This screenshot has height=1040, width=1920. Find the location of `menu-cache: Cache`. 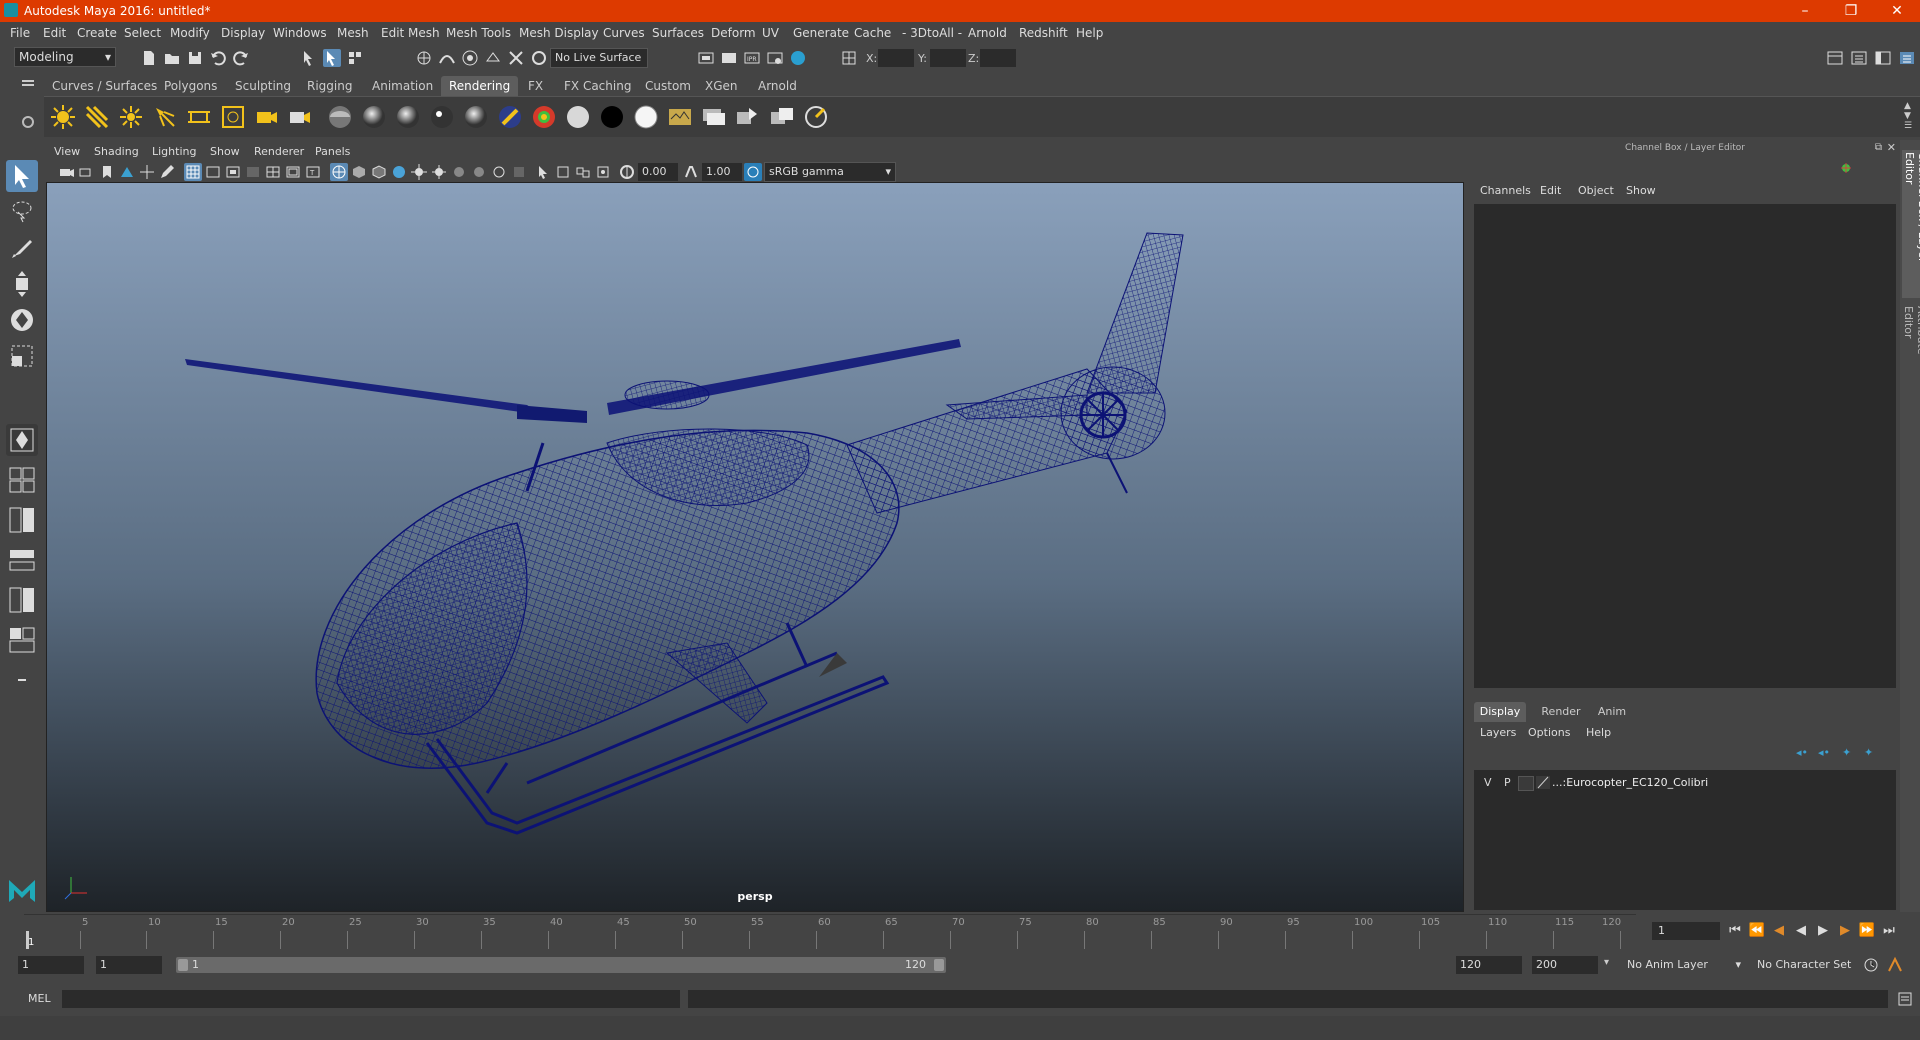

menu-cache: Cache is located at coordinates (872, 33).